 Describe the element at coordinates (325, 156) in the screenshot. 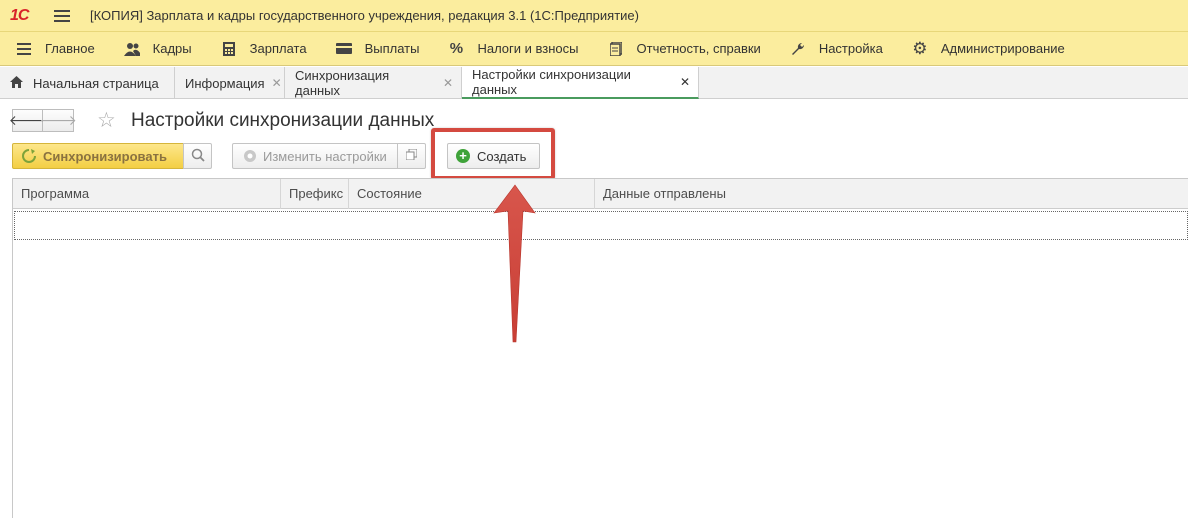

I see `edit-settings-label: Изменить настройки` at that location.